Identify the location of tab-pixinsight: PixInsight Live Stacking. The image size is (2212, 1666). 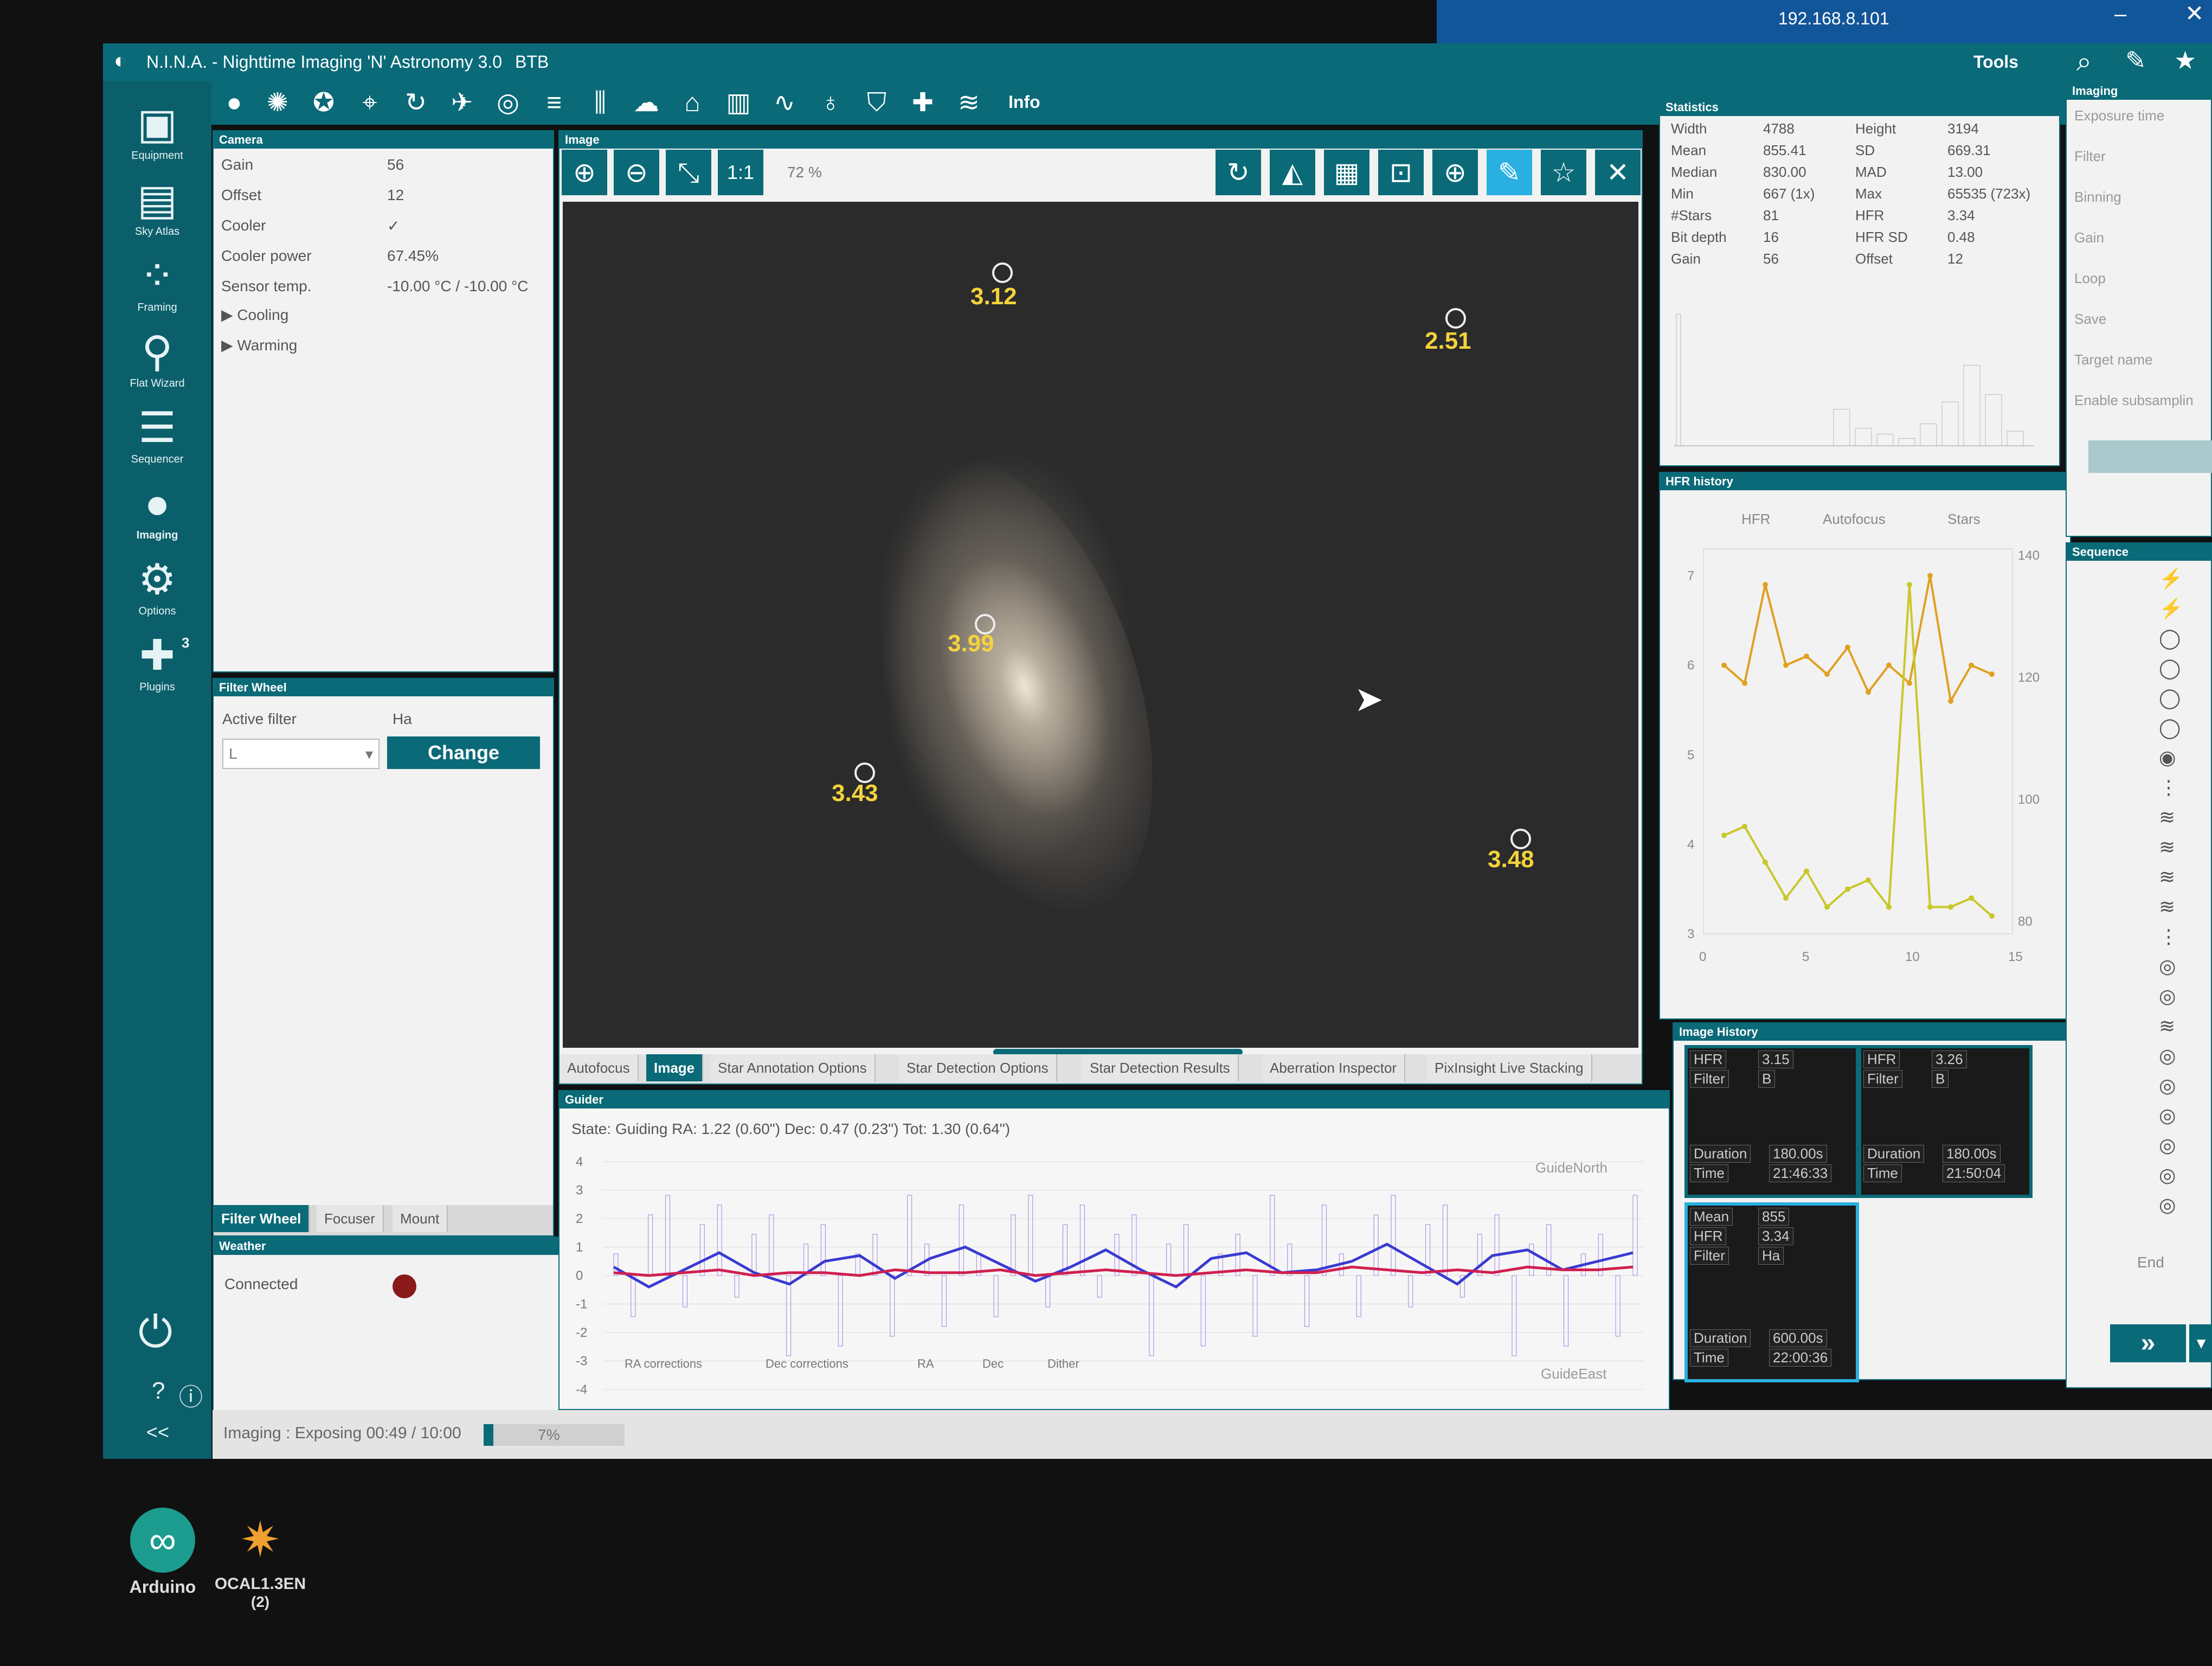
(1509, 1067).